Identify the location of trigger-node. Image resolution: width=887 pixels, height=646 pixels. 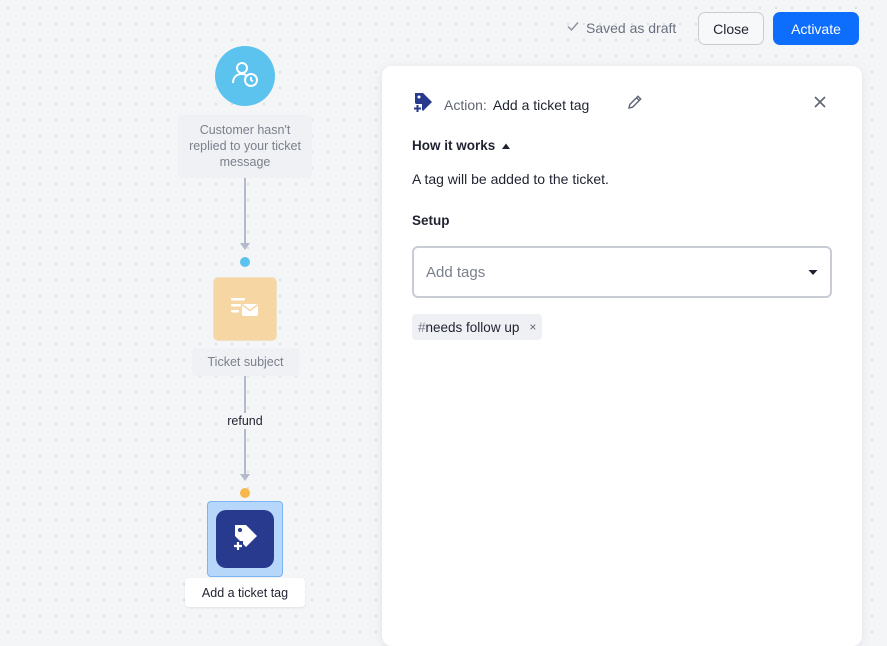
(245, 76).